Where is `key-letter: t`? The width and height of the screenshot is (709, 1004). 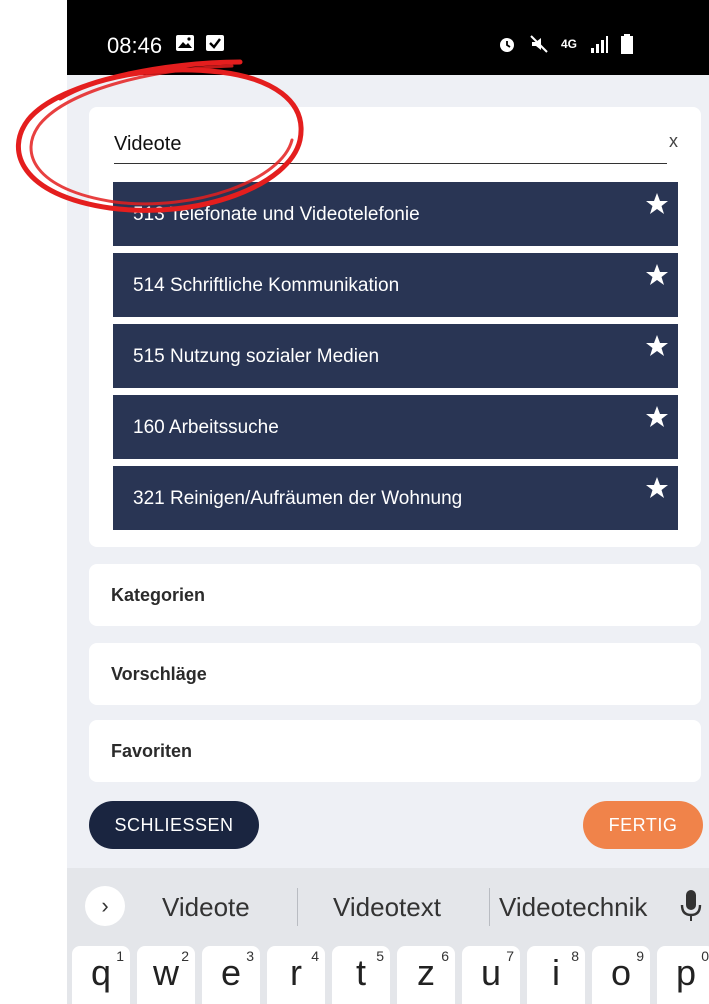 key-letter: t is located at coordinates (360, 972).